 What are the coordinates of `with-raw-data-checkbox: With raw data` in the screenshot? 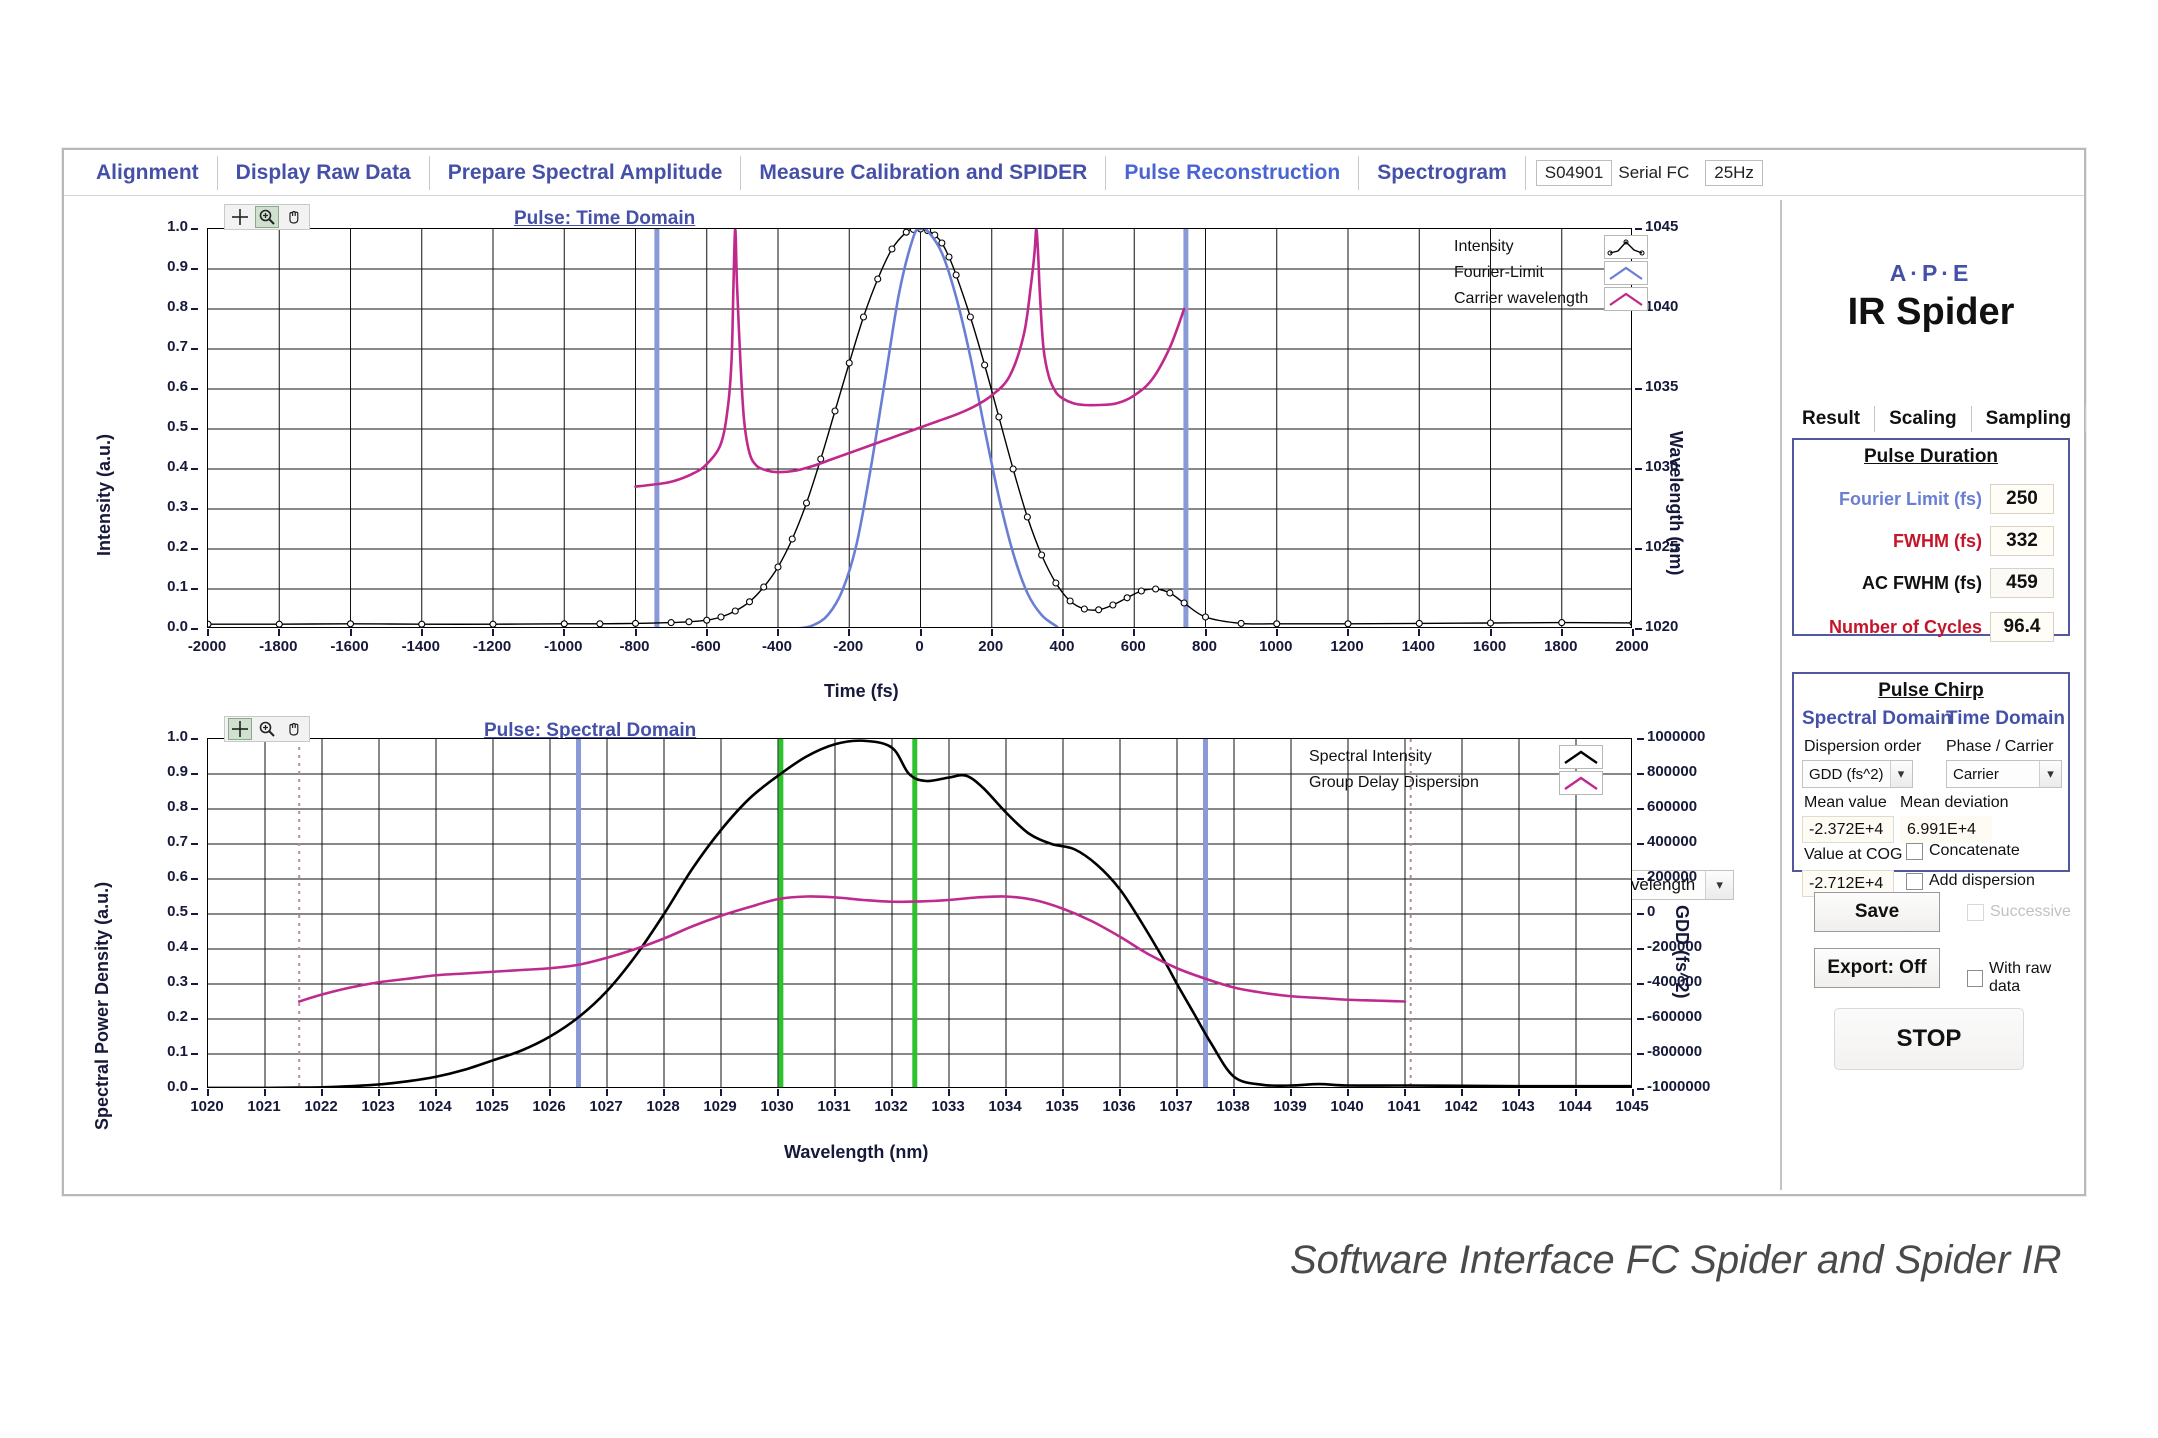 It's located at (2023, 978).